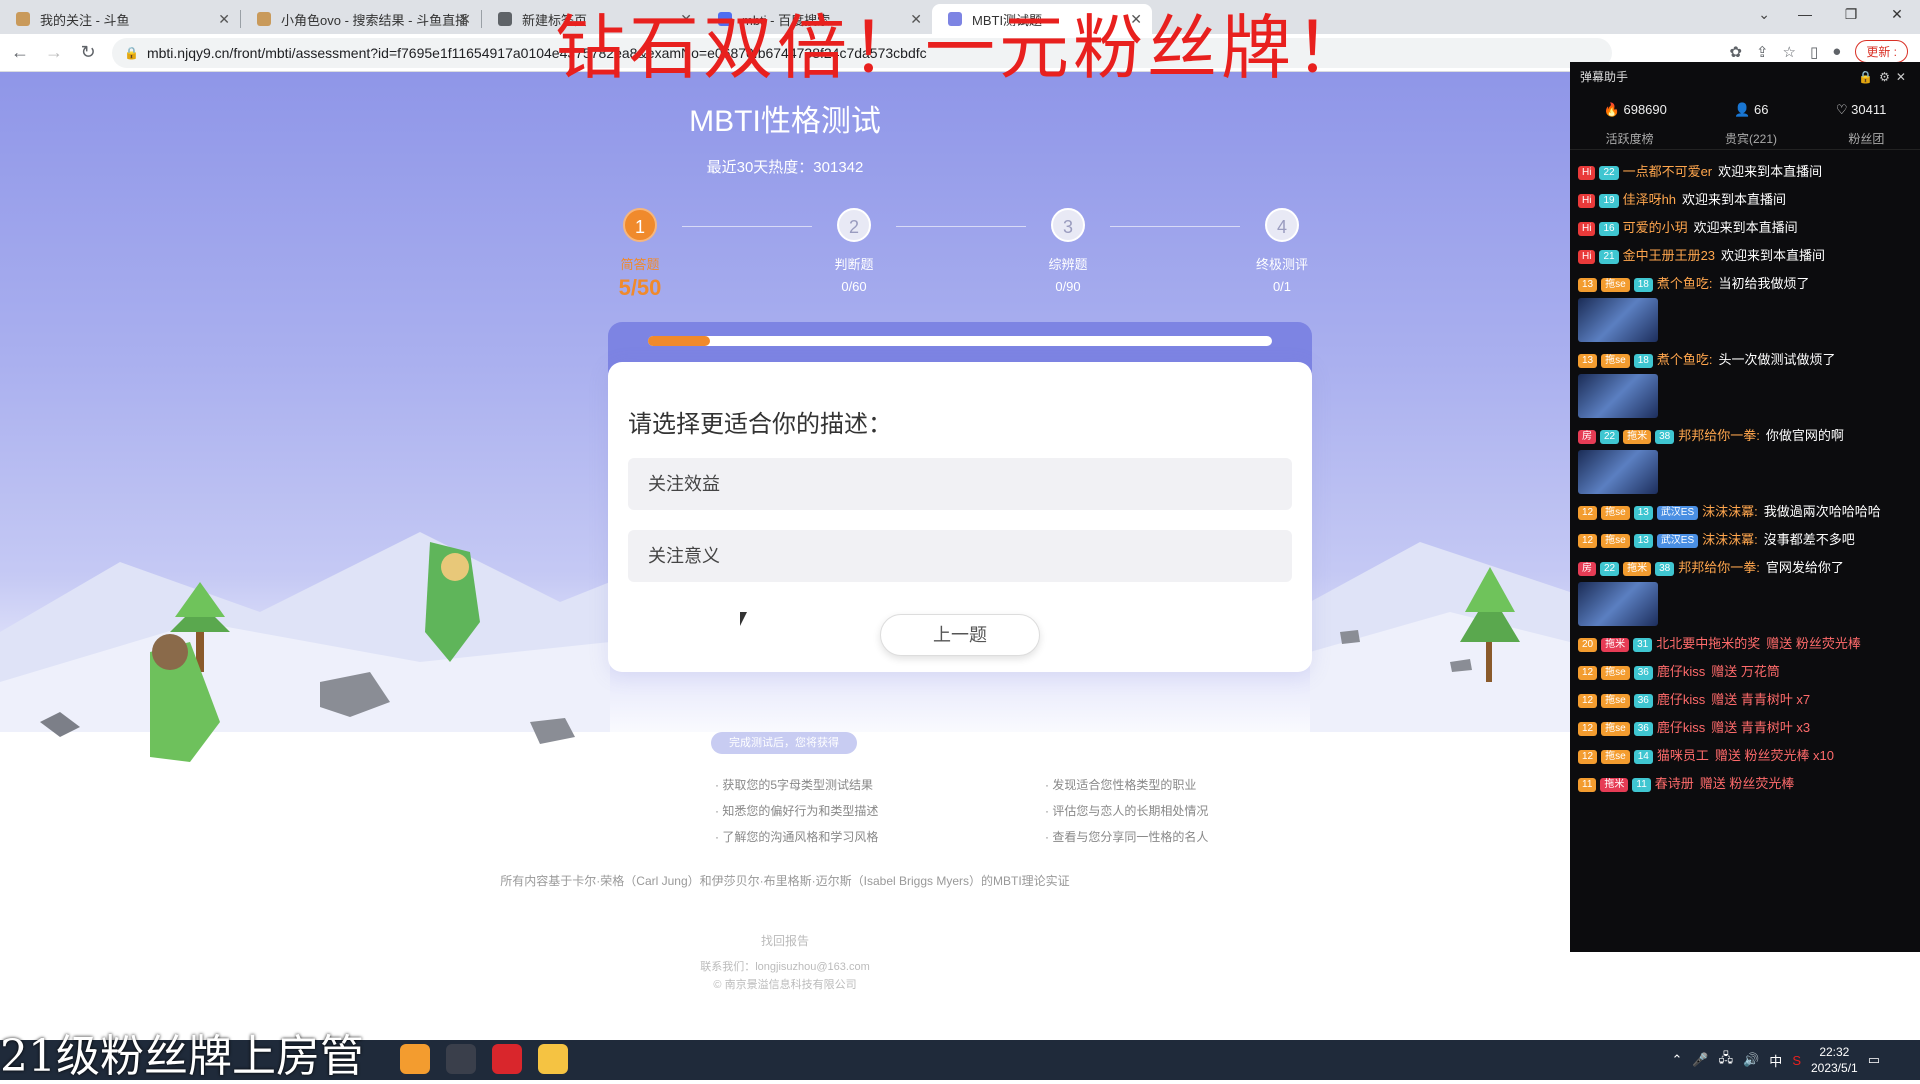 Image resolution: width=1920 pixels, height=1084 pixels. Describe the element at coordinates (1669, 255) in the screenshot. I see `danmaku-username: 金中王册王册23` at that location.